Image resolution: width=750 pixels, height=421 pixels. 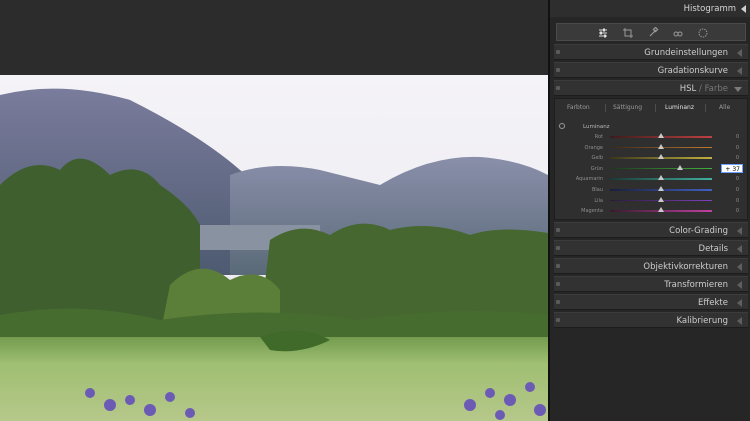 What do you see at coordinates (592, 211) in the screenshot?
I see `slider-label: Magenta` at bounding box center [592, 211].